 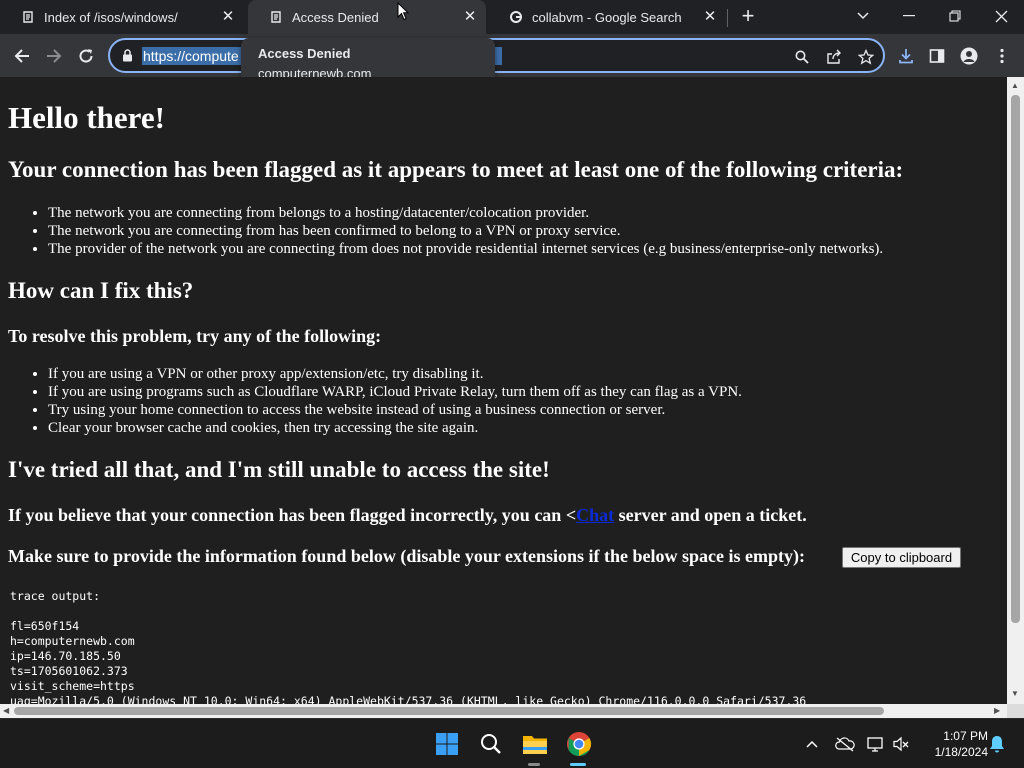 What do you see at coordinates (335, 17) in the screenshot?
I see `tab-title: Access Denied` at bounding box center [335, 17].